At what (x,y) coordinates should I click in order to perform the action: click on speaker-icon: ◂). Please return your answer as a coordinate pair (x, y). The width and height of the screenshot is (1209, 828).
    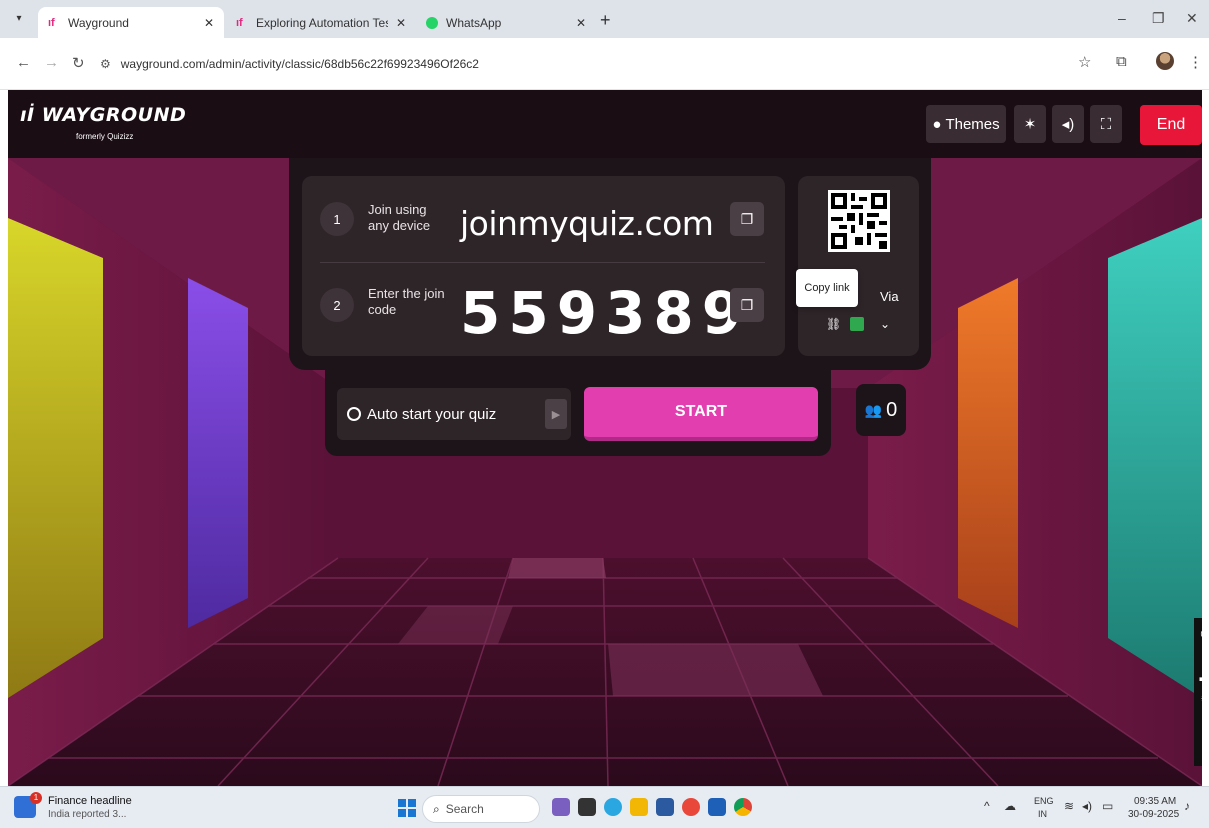
    Looking at the image, I should click on (1068, 124).